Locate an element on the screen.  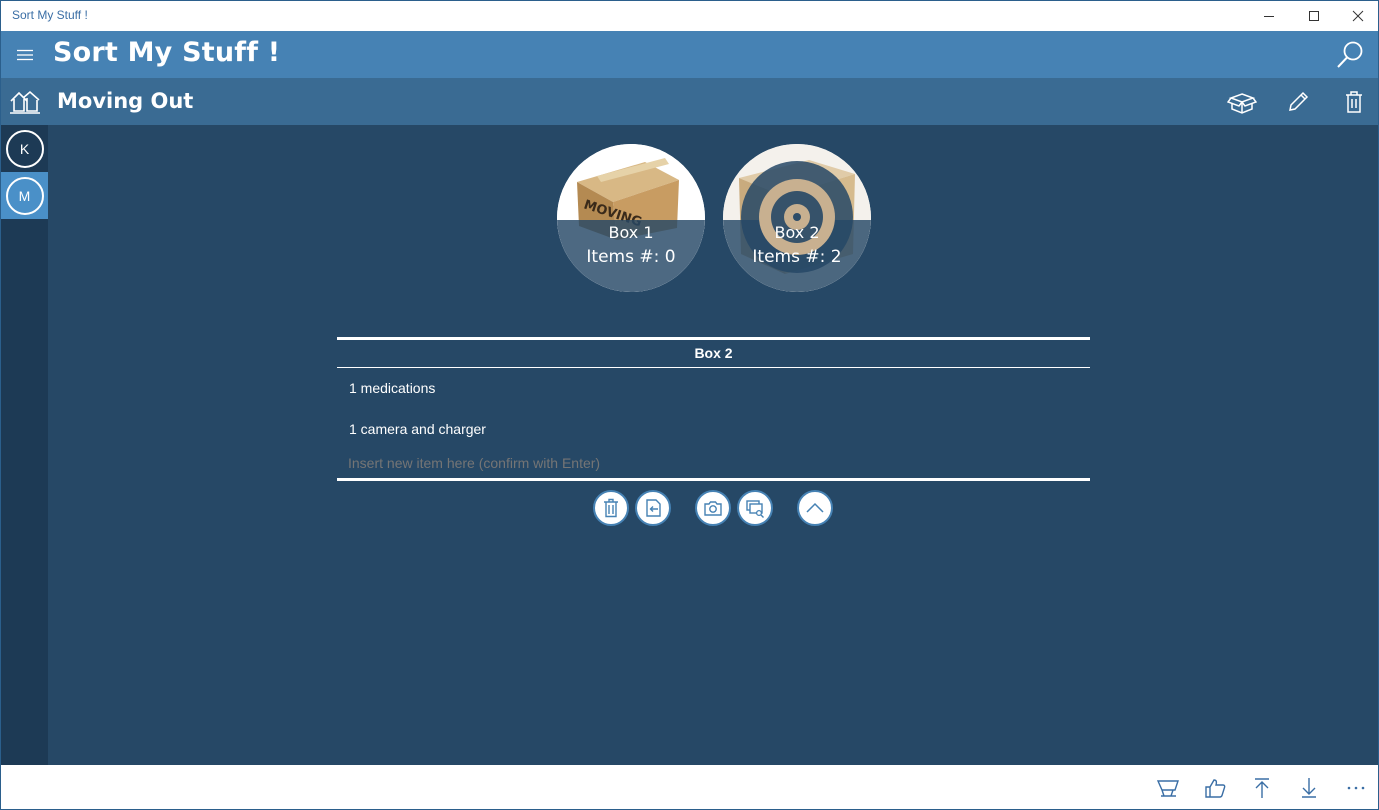
move-box-button is located at coordinates (653, 508).